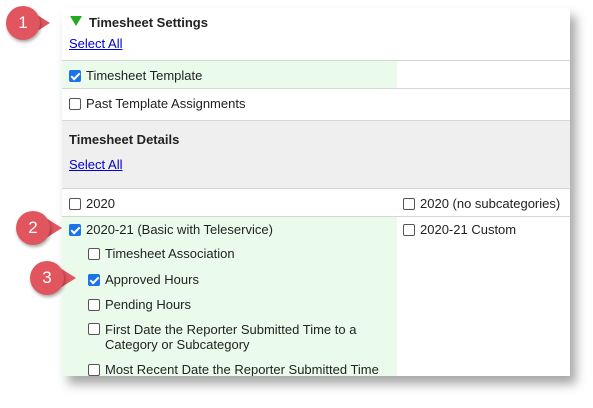 This screenshot has width=593, height=408. I want to click on option-2020-21-custom: 2020-21 Custom, so click(459, 229).